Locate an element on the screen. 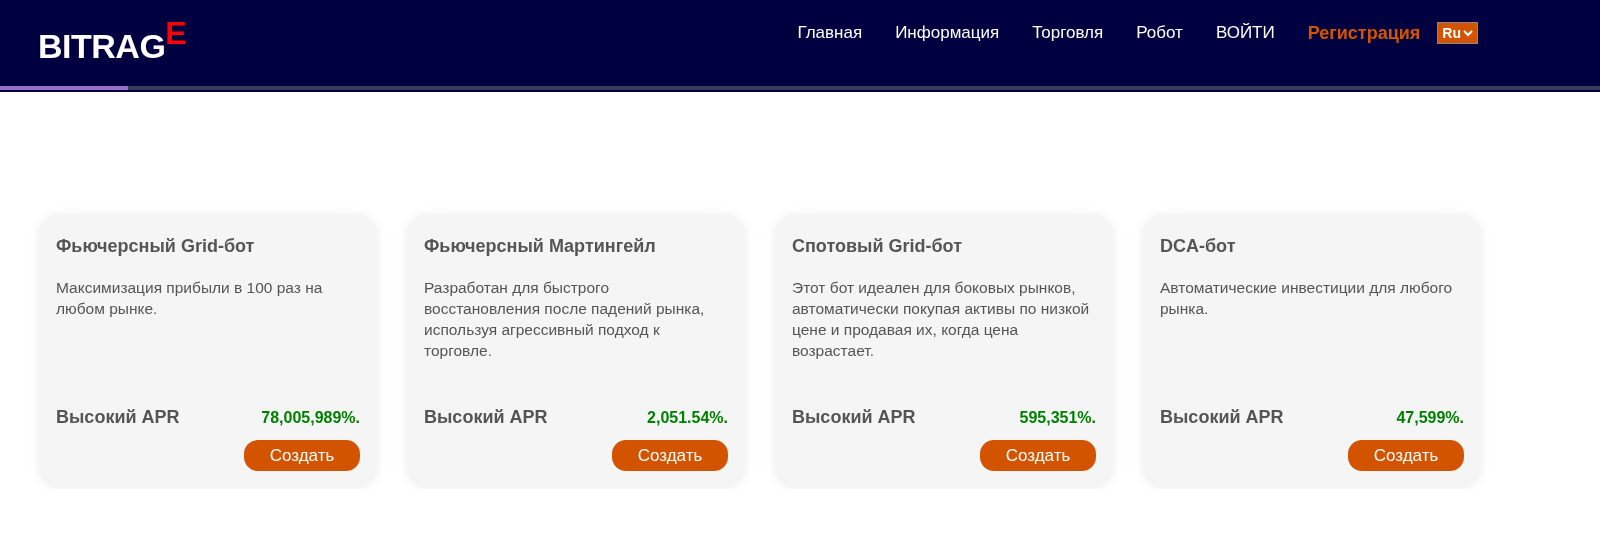  apr-value: 47,599%. is located at coordinates (1430, 418).